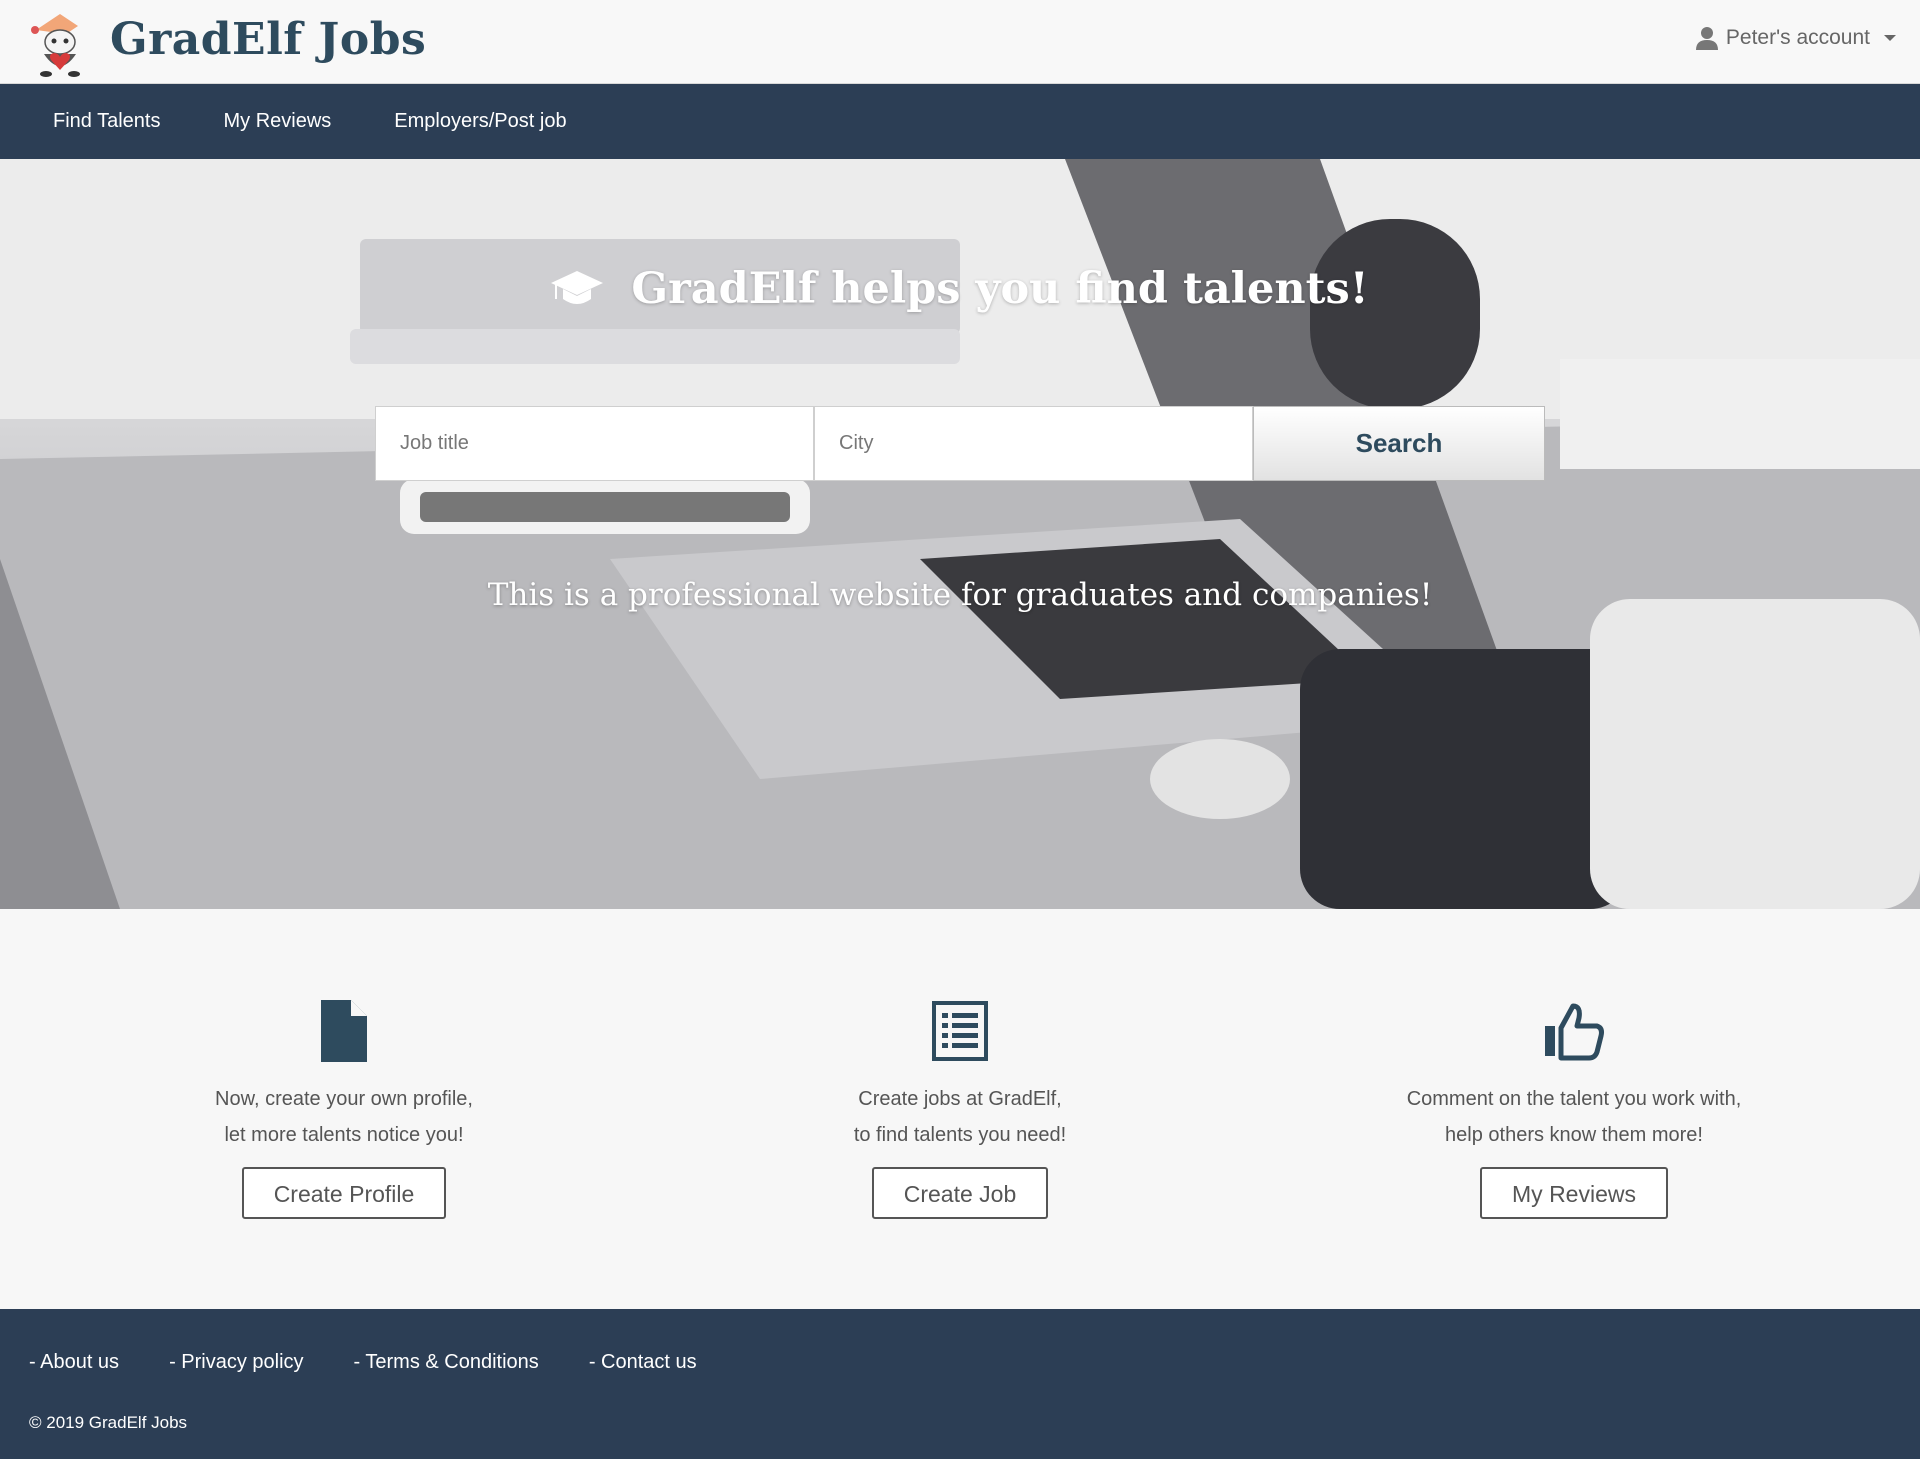  I want to click on nav-find-talents: Find Talents, so click(106, 121).